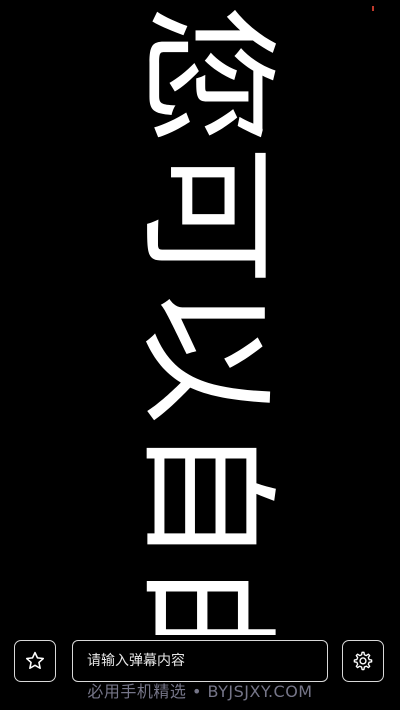  Describe the element at coordinates (200, 691) in the screenshot. I see `watermark-text: 必用手机精选 • BYJSJXY.COM` at that location.